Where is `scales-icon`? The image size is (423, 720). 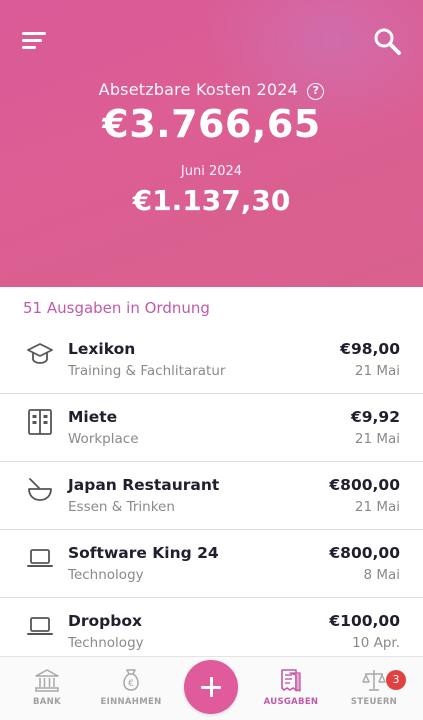
scales-icon is located at coordinates (374, 680).